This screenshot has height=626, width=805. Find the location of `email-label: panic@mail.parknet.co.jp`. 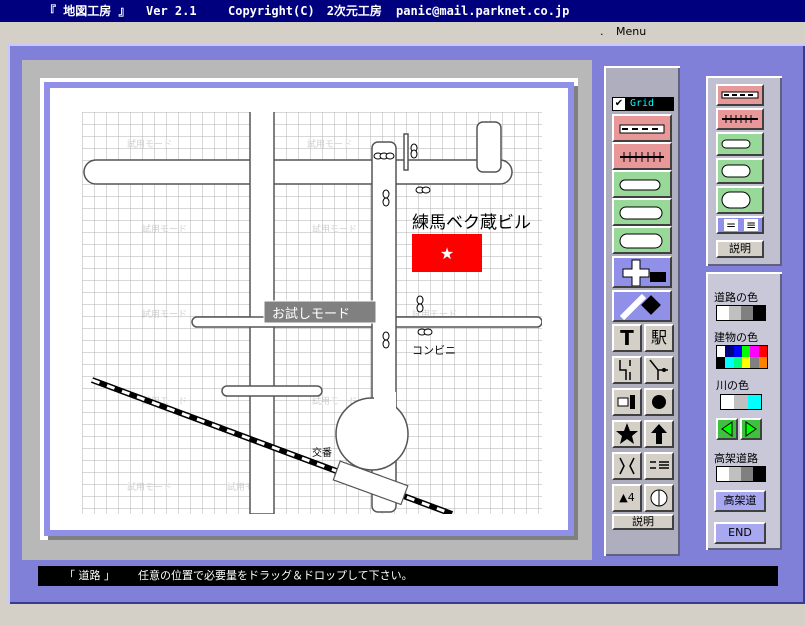

email-label: panic@mail.parknet.co.jp is located at coordinates (483, 11).